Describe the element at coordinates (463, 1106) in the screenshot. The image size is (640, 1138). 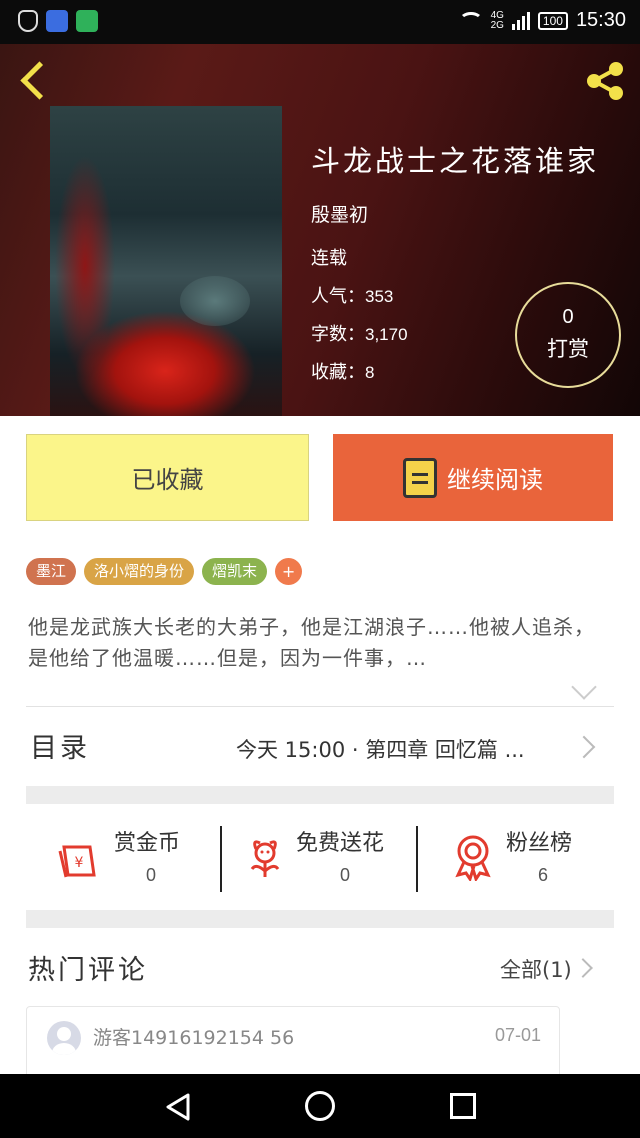
I see `nav-recents-icon` at that location.